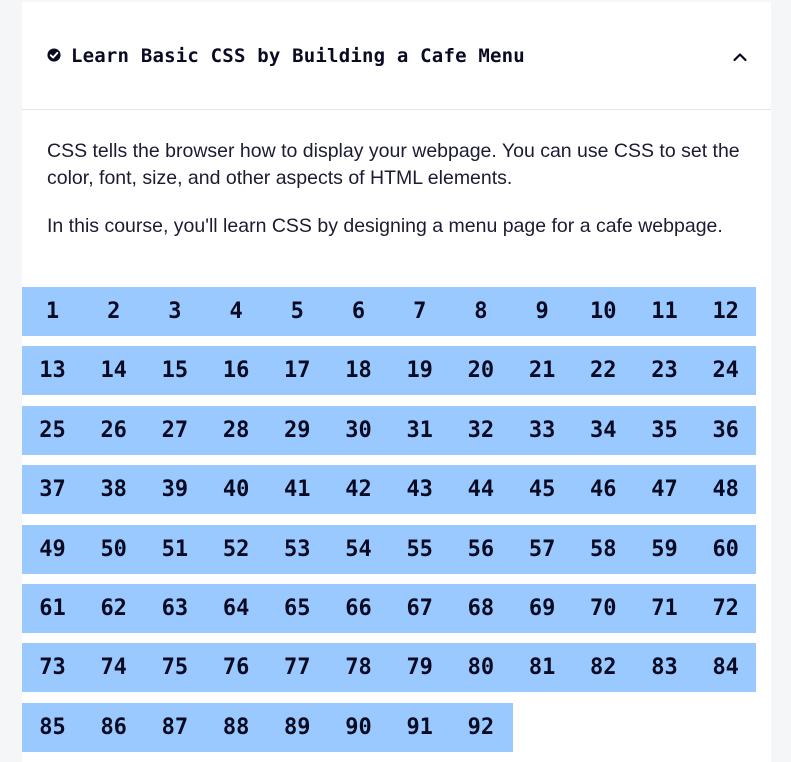  What do you see at coordinates (298, 56) in the screenshot?
I see `course-title: Learn Basic CSS by Building a Cafe Menu` at bounding box center [298, 56].